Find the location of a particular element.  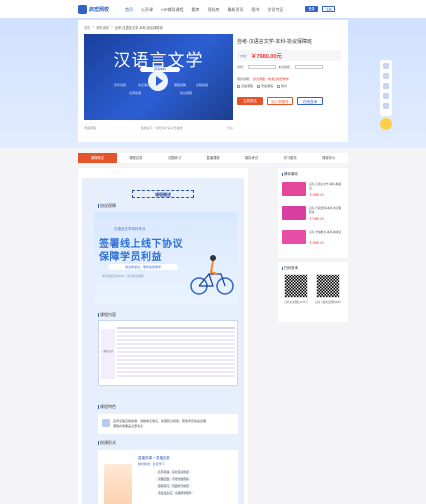

detail-tabs: 课程概述 课程目录 试题练习 直播课程 模拟考试 学习服务 课程评价 is located at coordinates (213, 158).